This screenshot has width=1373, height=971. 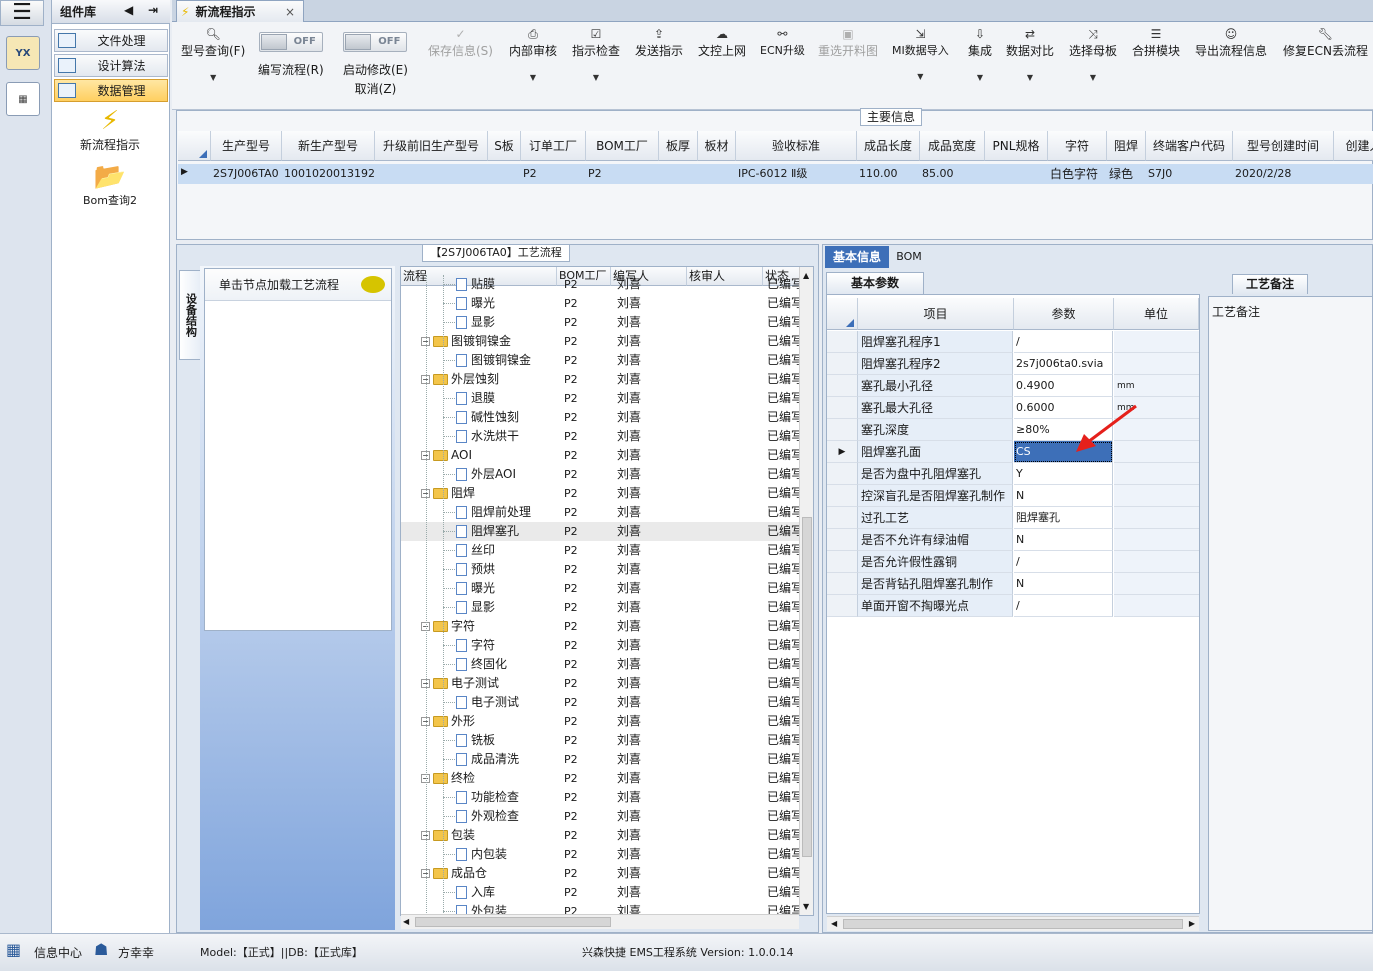 What do you see at coordinates (1063, 386) in the screenshot?
I see `param-cell-value: 0.4900` at bounding box center [1063, 386].